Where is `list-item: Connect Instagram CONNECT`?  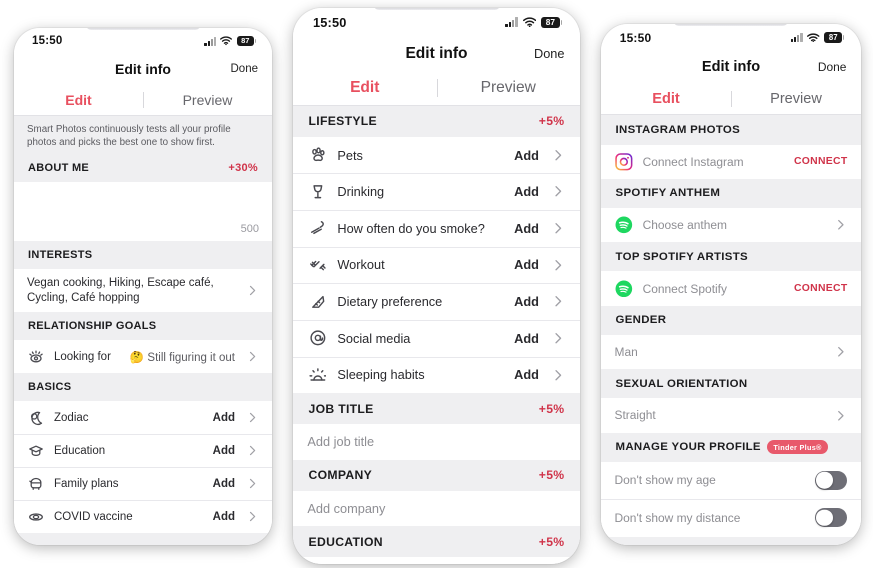
list-item: Connect Instagram CONNECT is located at coordinates (731, 161).